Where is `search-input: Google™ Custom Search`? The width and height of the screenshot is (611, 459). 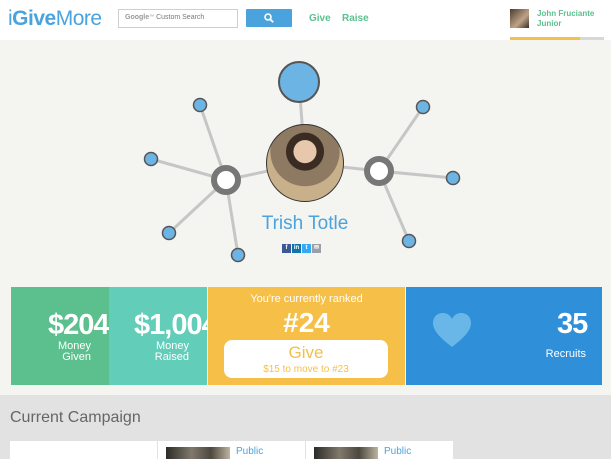 search-input: Google™ Custom Search is located at coordinates (178, 18).